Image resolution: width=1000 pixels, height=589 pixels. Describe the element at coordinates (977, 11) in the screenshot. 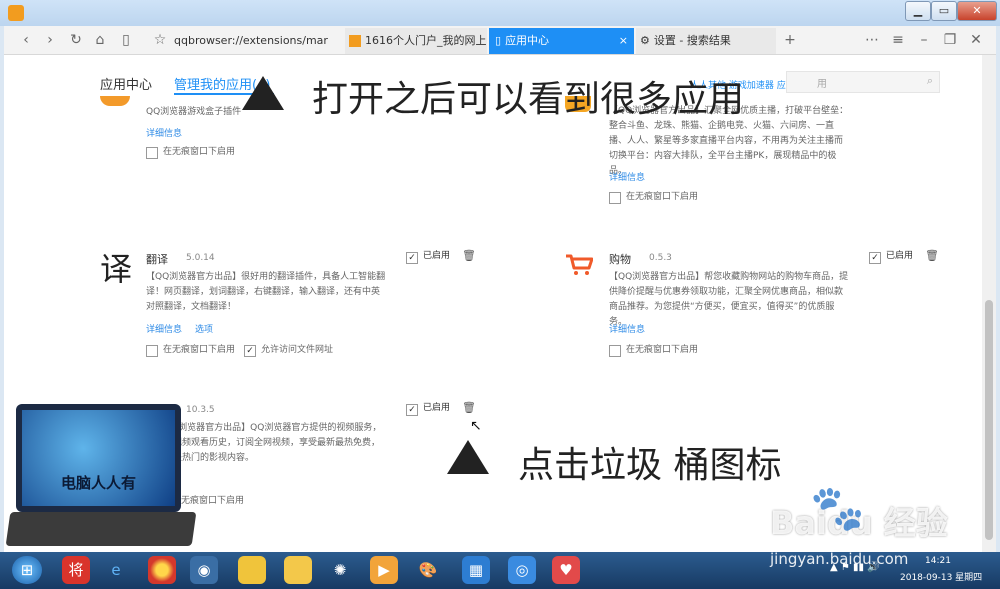

I see `close-window-button: ✕` at that location.